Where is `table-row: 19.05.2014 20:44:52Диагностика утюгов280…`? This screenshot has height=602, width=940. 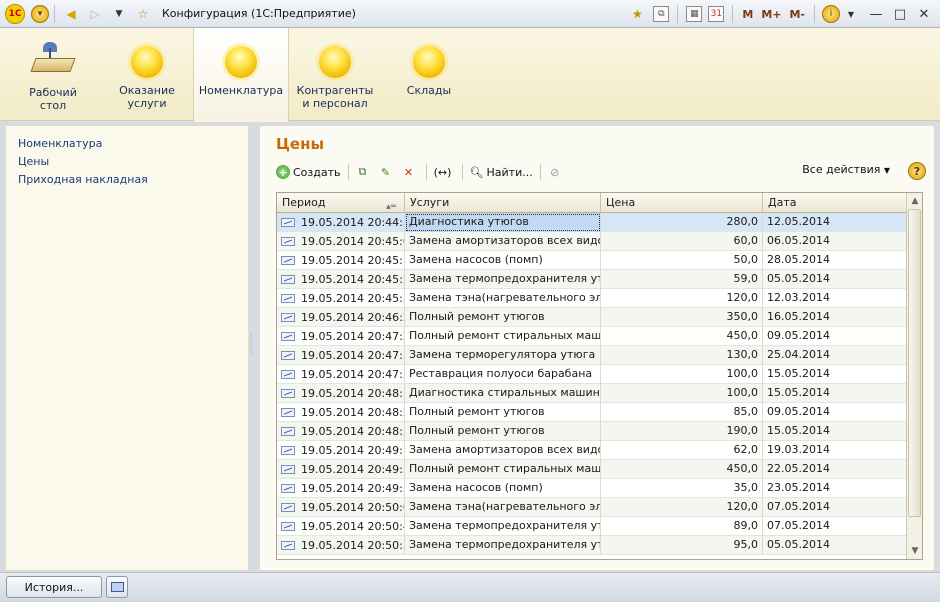 table-row: 19.05.2014 20:44:52Диагностика утюгов280… is located at coordinates (592, 222).